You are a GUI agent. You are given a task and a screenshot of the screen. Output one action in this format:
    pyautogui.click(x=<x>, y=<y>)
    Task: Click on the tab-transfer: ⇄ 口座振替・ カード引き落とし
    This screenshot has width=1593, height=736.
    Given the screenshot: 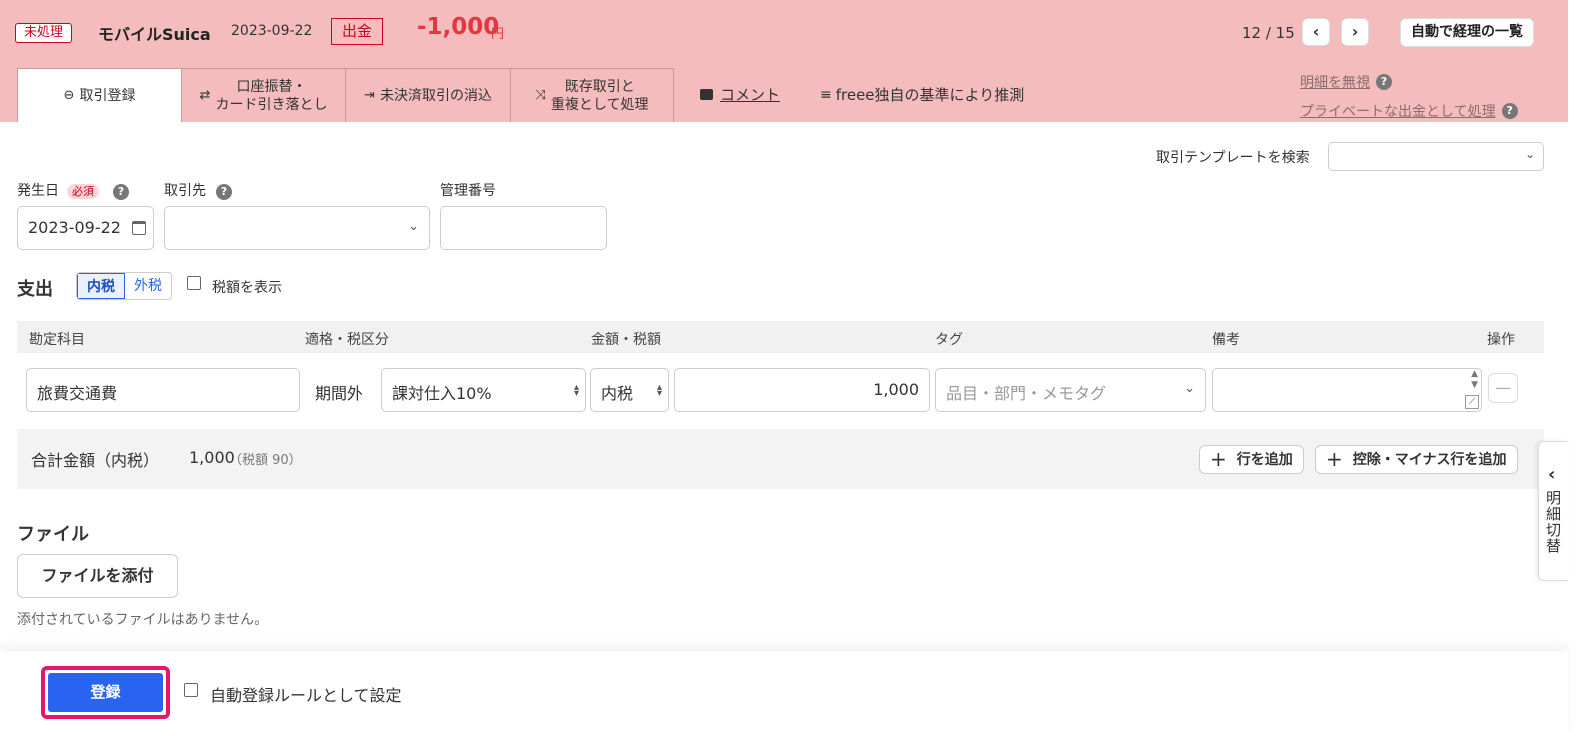 What is the action you would take?
    pyautogui.click(x=263, y=95)
    